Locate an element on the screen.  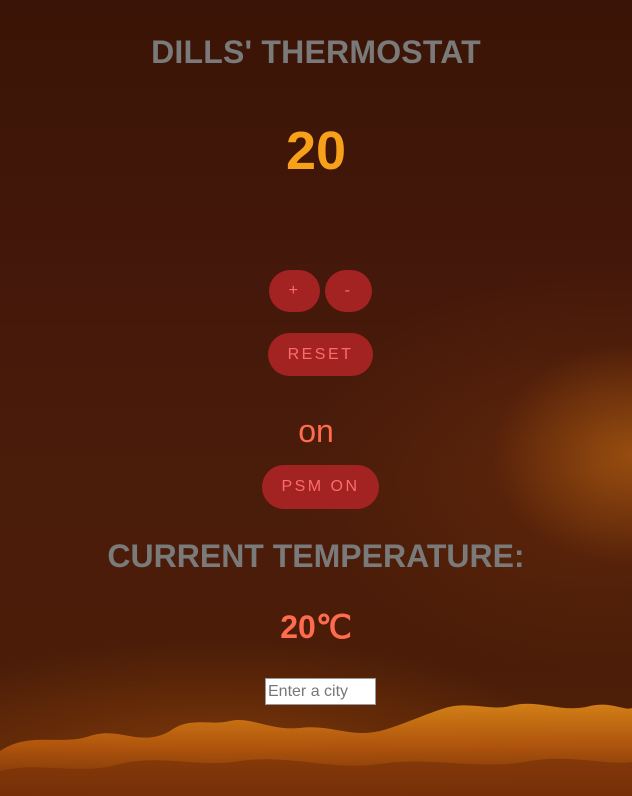
reset-button: RESET is located at coordinates (320, 354).